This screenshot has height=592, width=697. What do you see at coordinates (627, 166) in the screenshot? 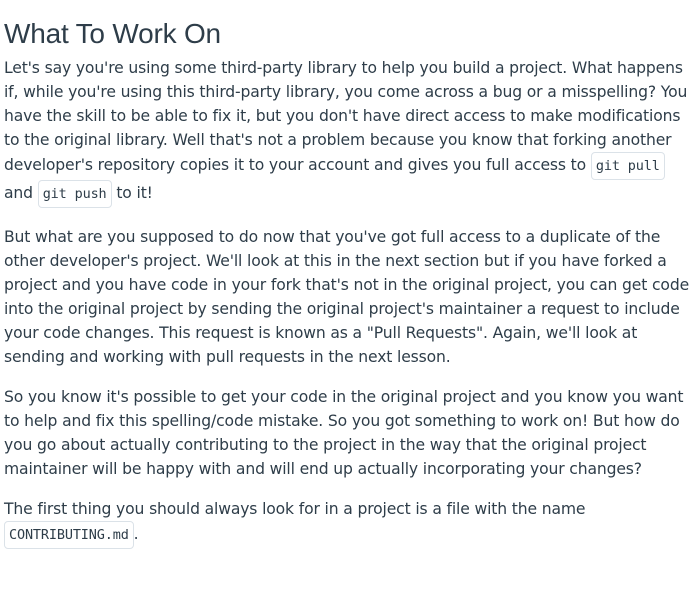
I see `inline-code-git-pull: git pull` at bounding box center [627, 166].